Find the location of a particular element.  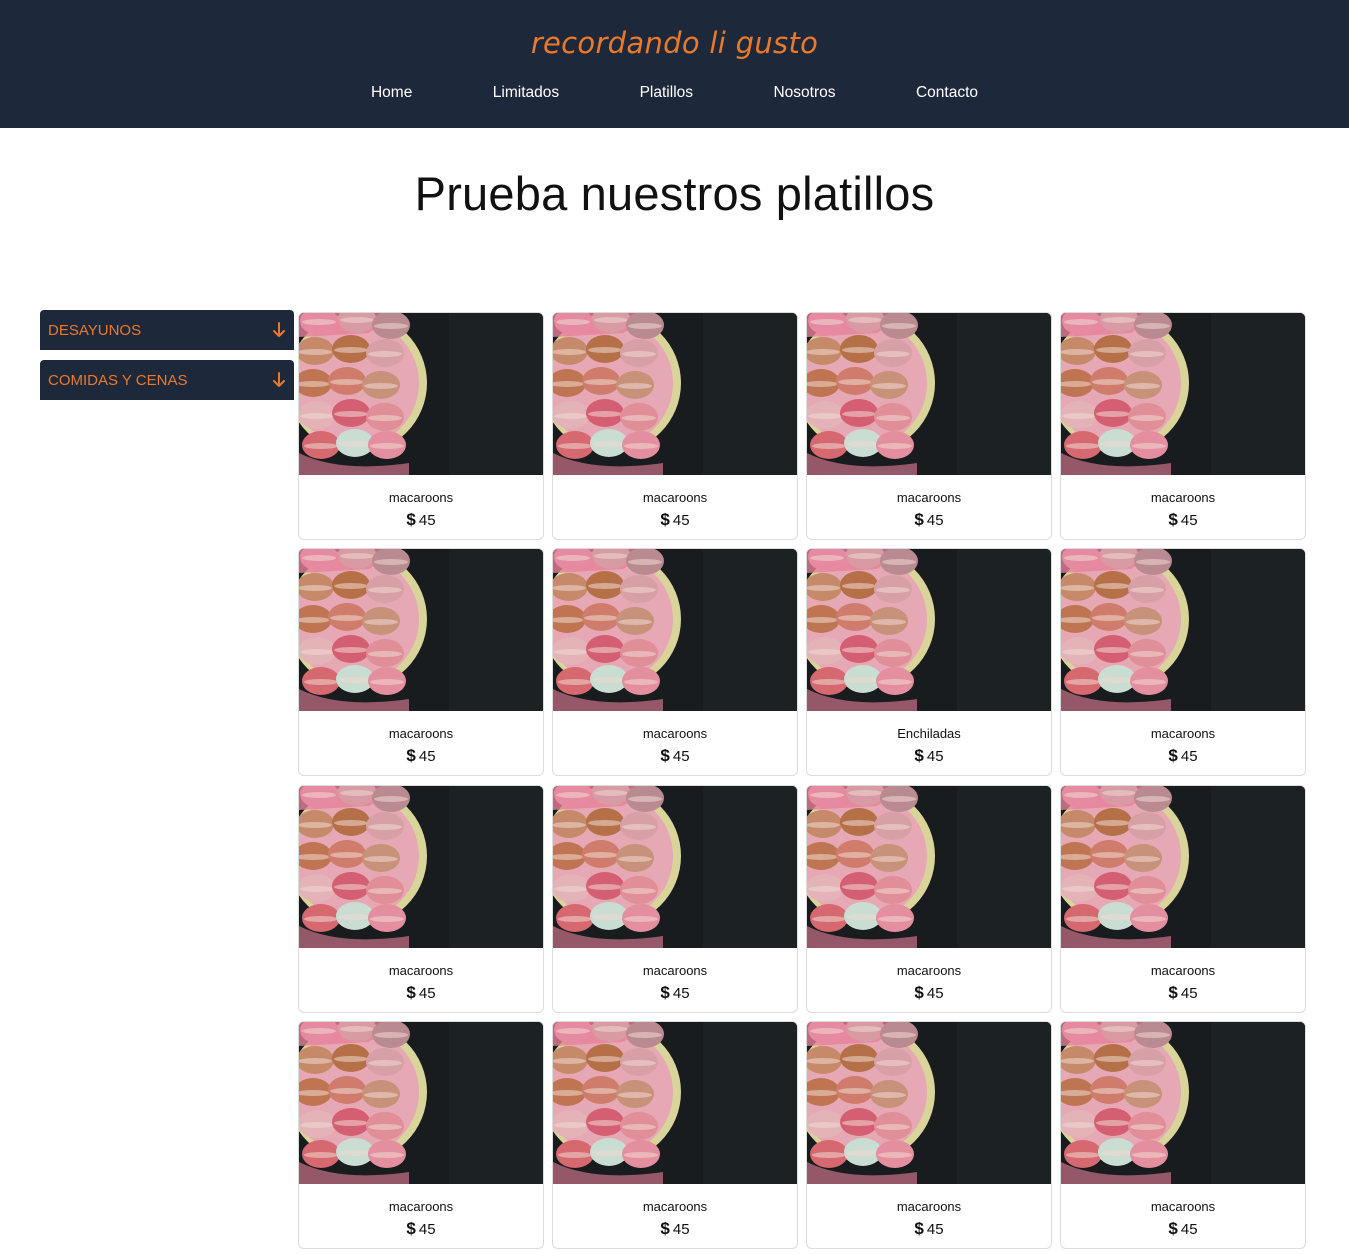

category-label: COMIDAS Y CENAS is located at coordinates (118, 380).